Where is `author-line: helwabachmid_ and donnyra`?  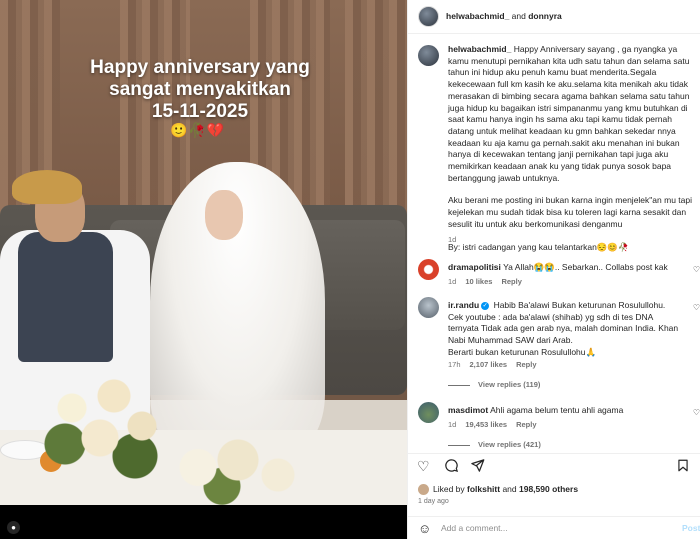
author-line: helwabachmid_ and donnyra is located at coordinates (504, 16).